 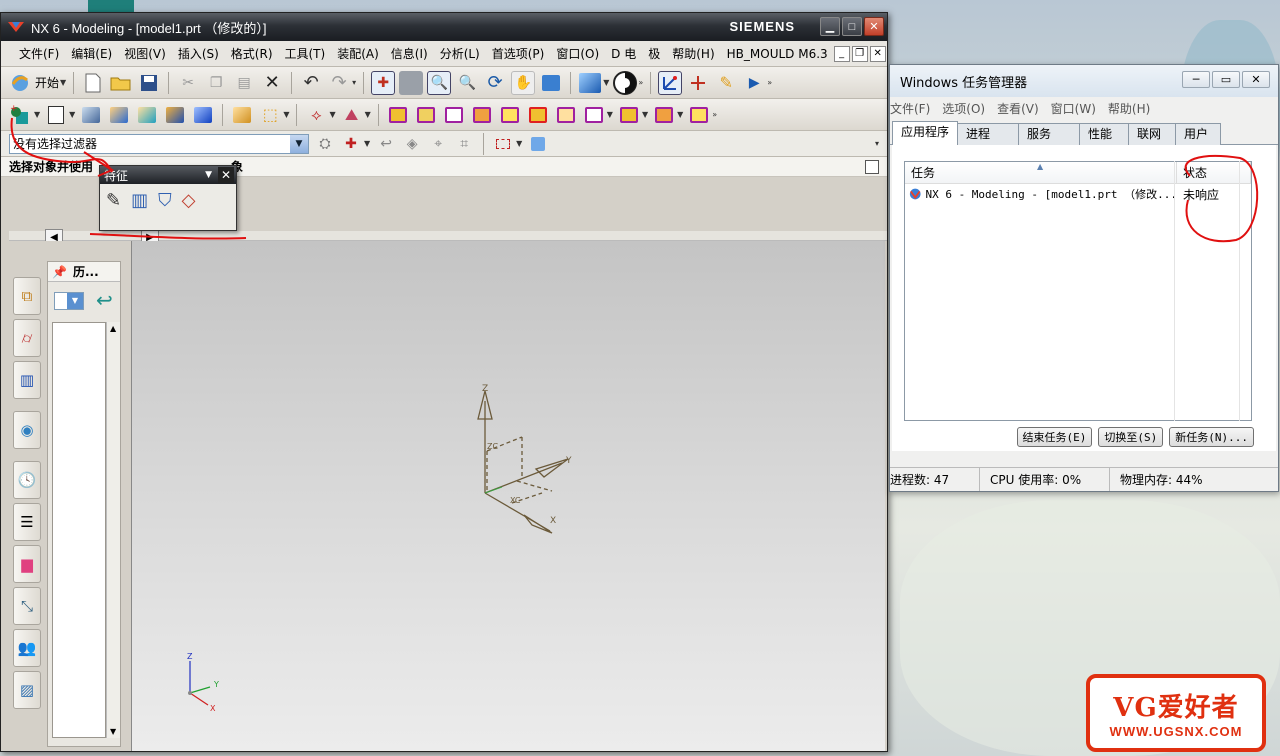 What do you see at coordinates (464, 144) in the screenshot?
I see `select-edge-icon: ⌗` at bounding box center [464, 144].